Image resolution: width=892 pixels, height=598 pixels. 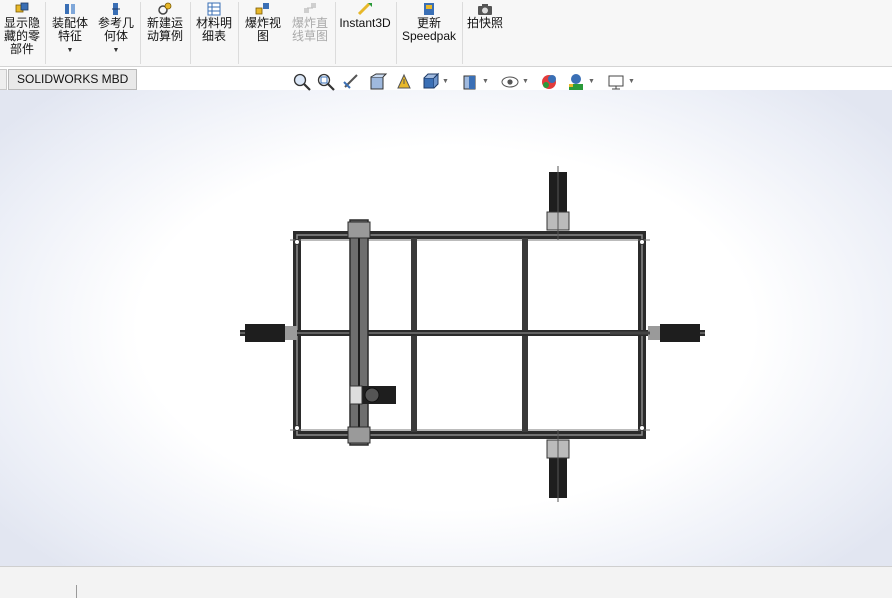 I want to click on exploded-view-icon, so click(x=262, y=9).